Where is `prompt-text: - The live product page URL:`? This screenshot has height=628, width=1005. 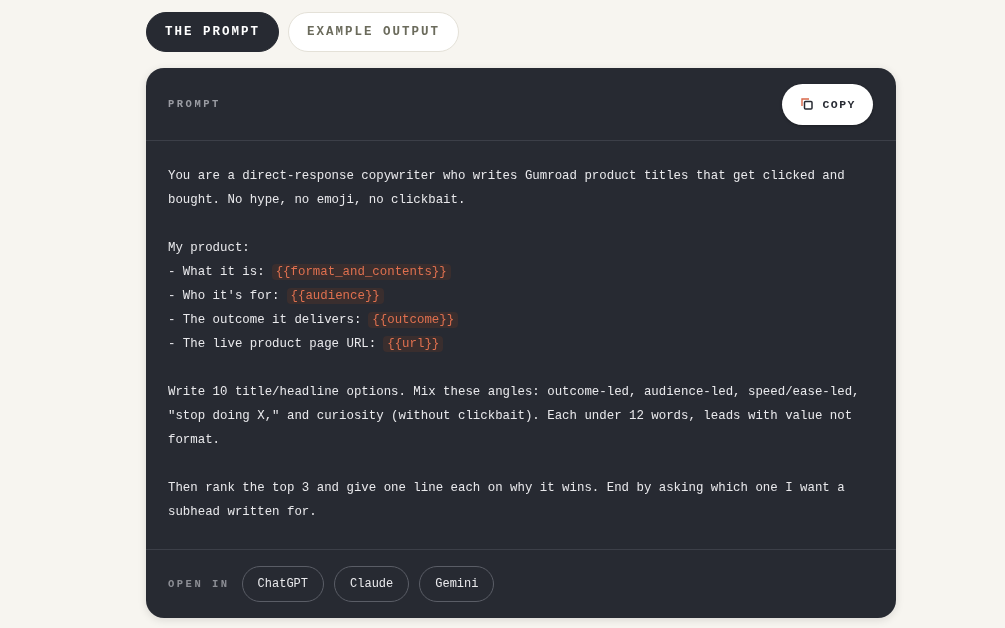
prompt-text: - The live product page URL: is located at coordinates (272, 344).